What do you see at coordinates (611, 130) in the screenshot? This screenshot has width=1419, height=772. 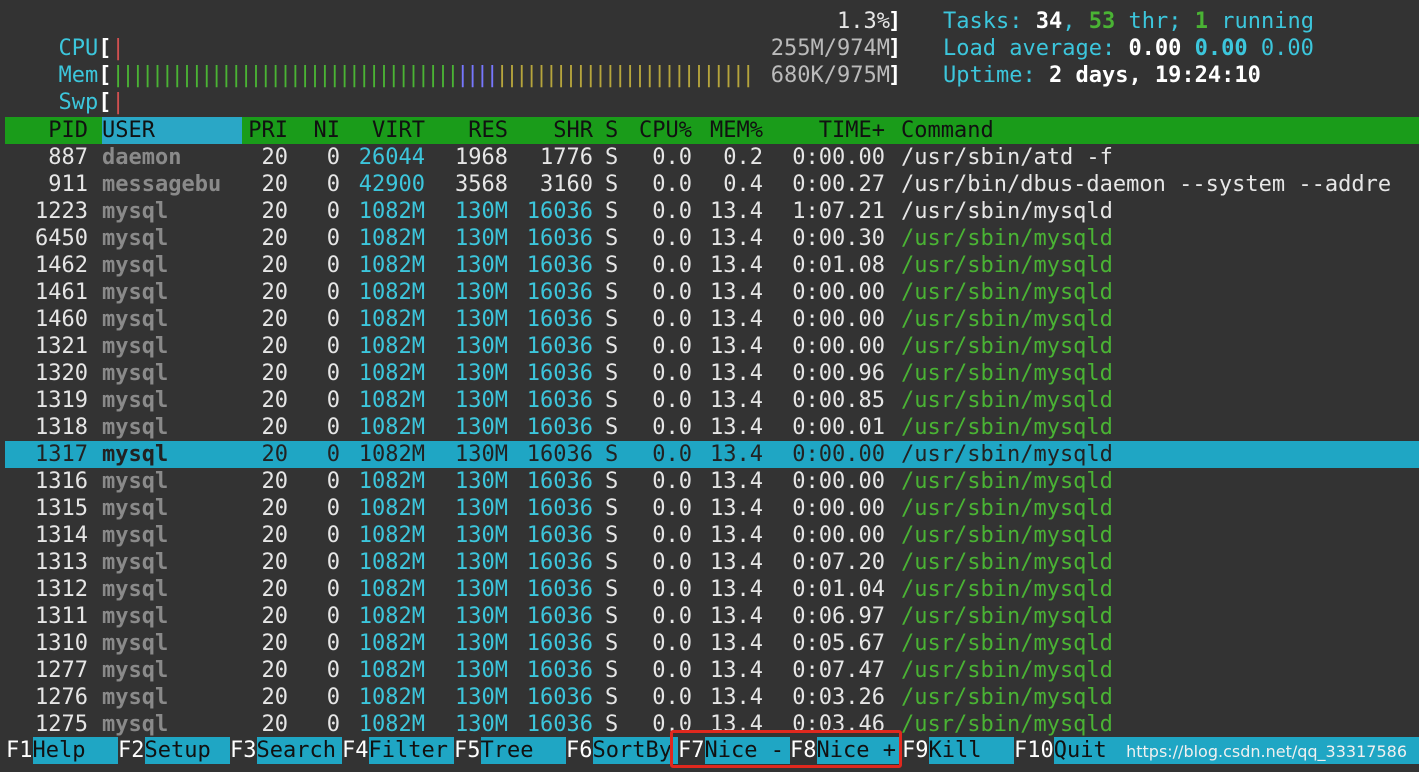 I see `col-state: S` at bounding box center [611, 130].